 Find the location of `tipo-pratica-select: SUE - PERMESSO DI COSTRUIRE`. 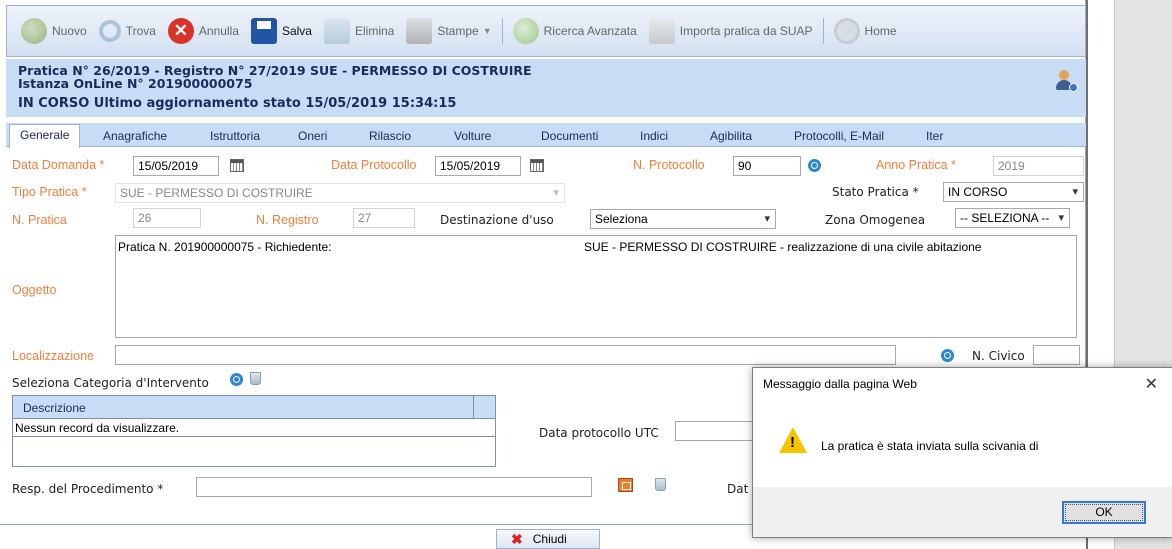

tipo-pratica-select: SUE - PERMESSO DI COSTRUIRE is located at coordinates (340, 193).